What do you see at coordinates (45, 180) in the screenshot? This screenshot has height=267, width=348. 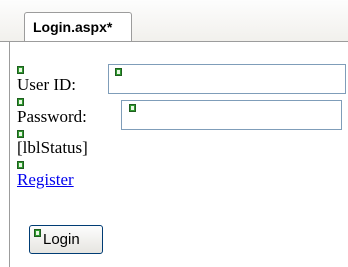 I see `register-link: Register` at bounding box center [45, 180].